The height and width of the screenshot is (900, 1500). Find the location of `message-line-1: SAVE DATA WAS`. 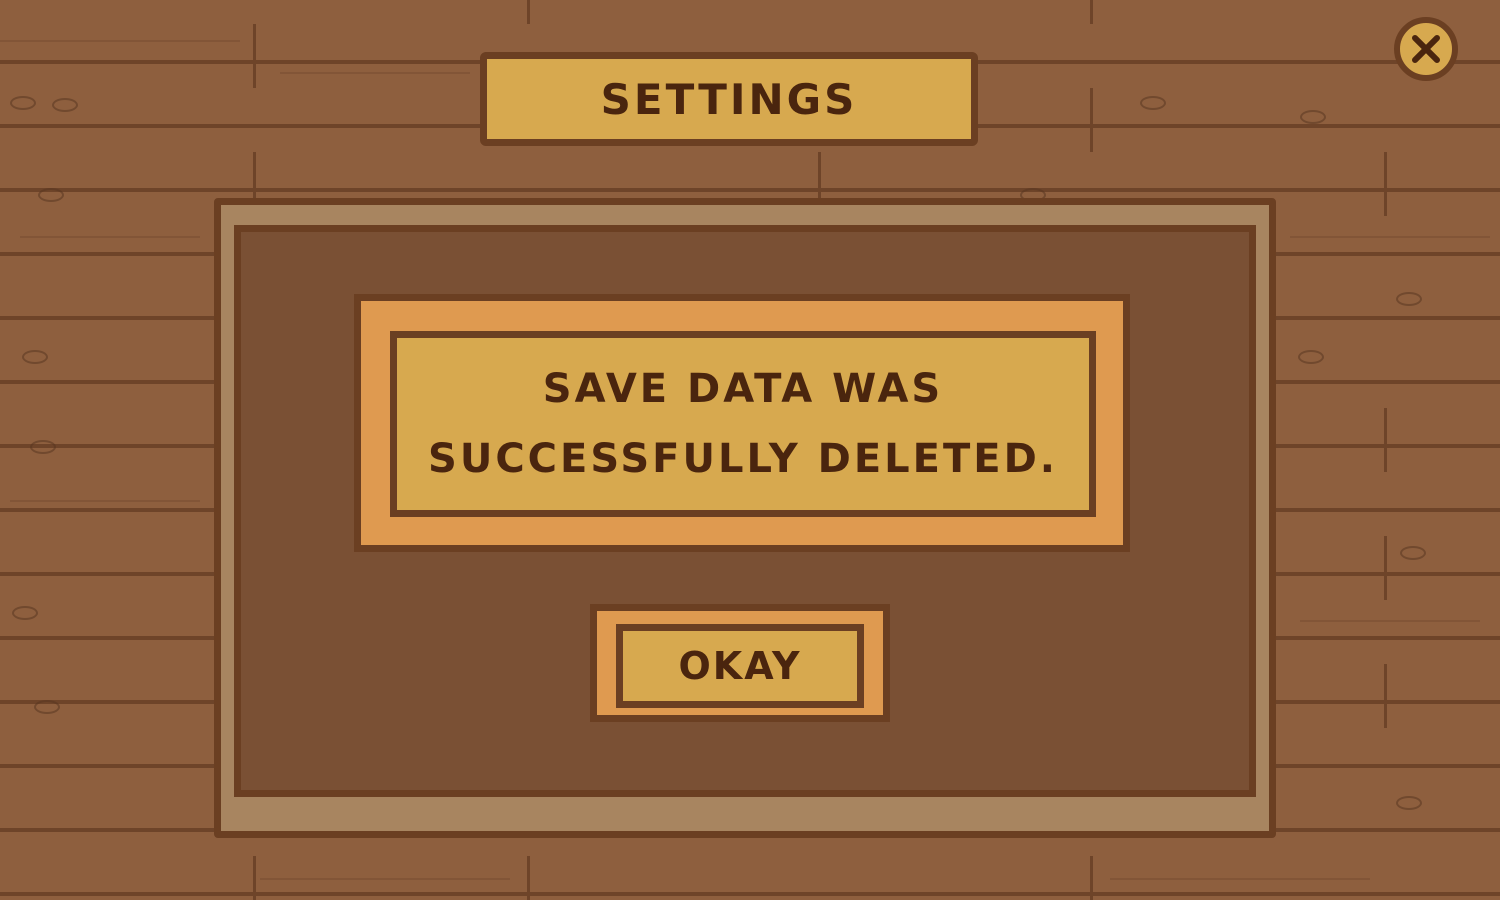

message-line-1: SAVE DATA WAS is located at coordinates (743, 389).